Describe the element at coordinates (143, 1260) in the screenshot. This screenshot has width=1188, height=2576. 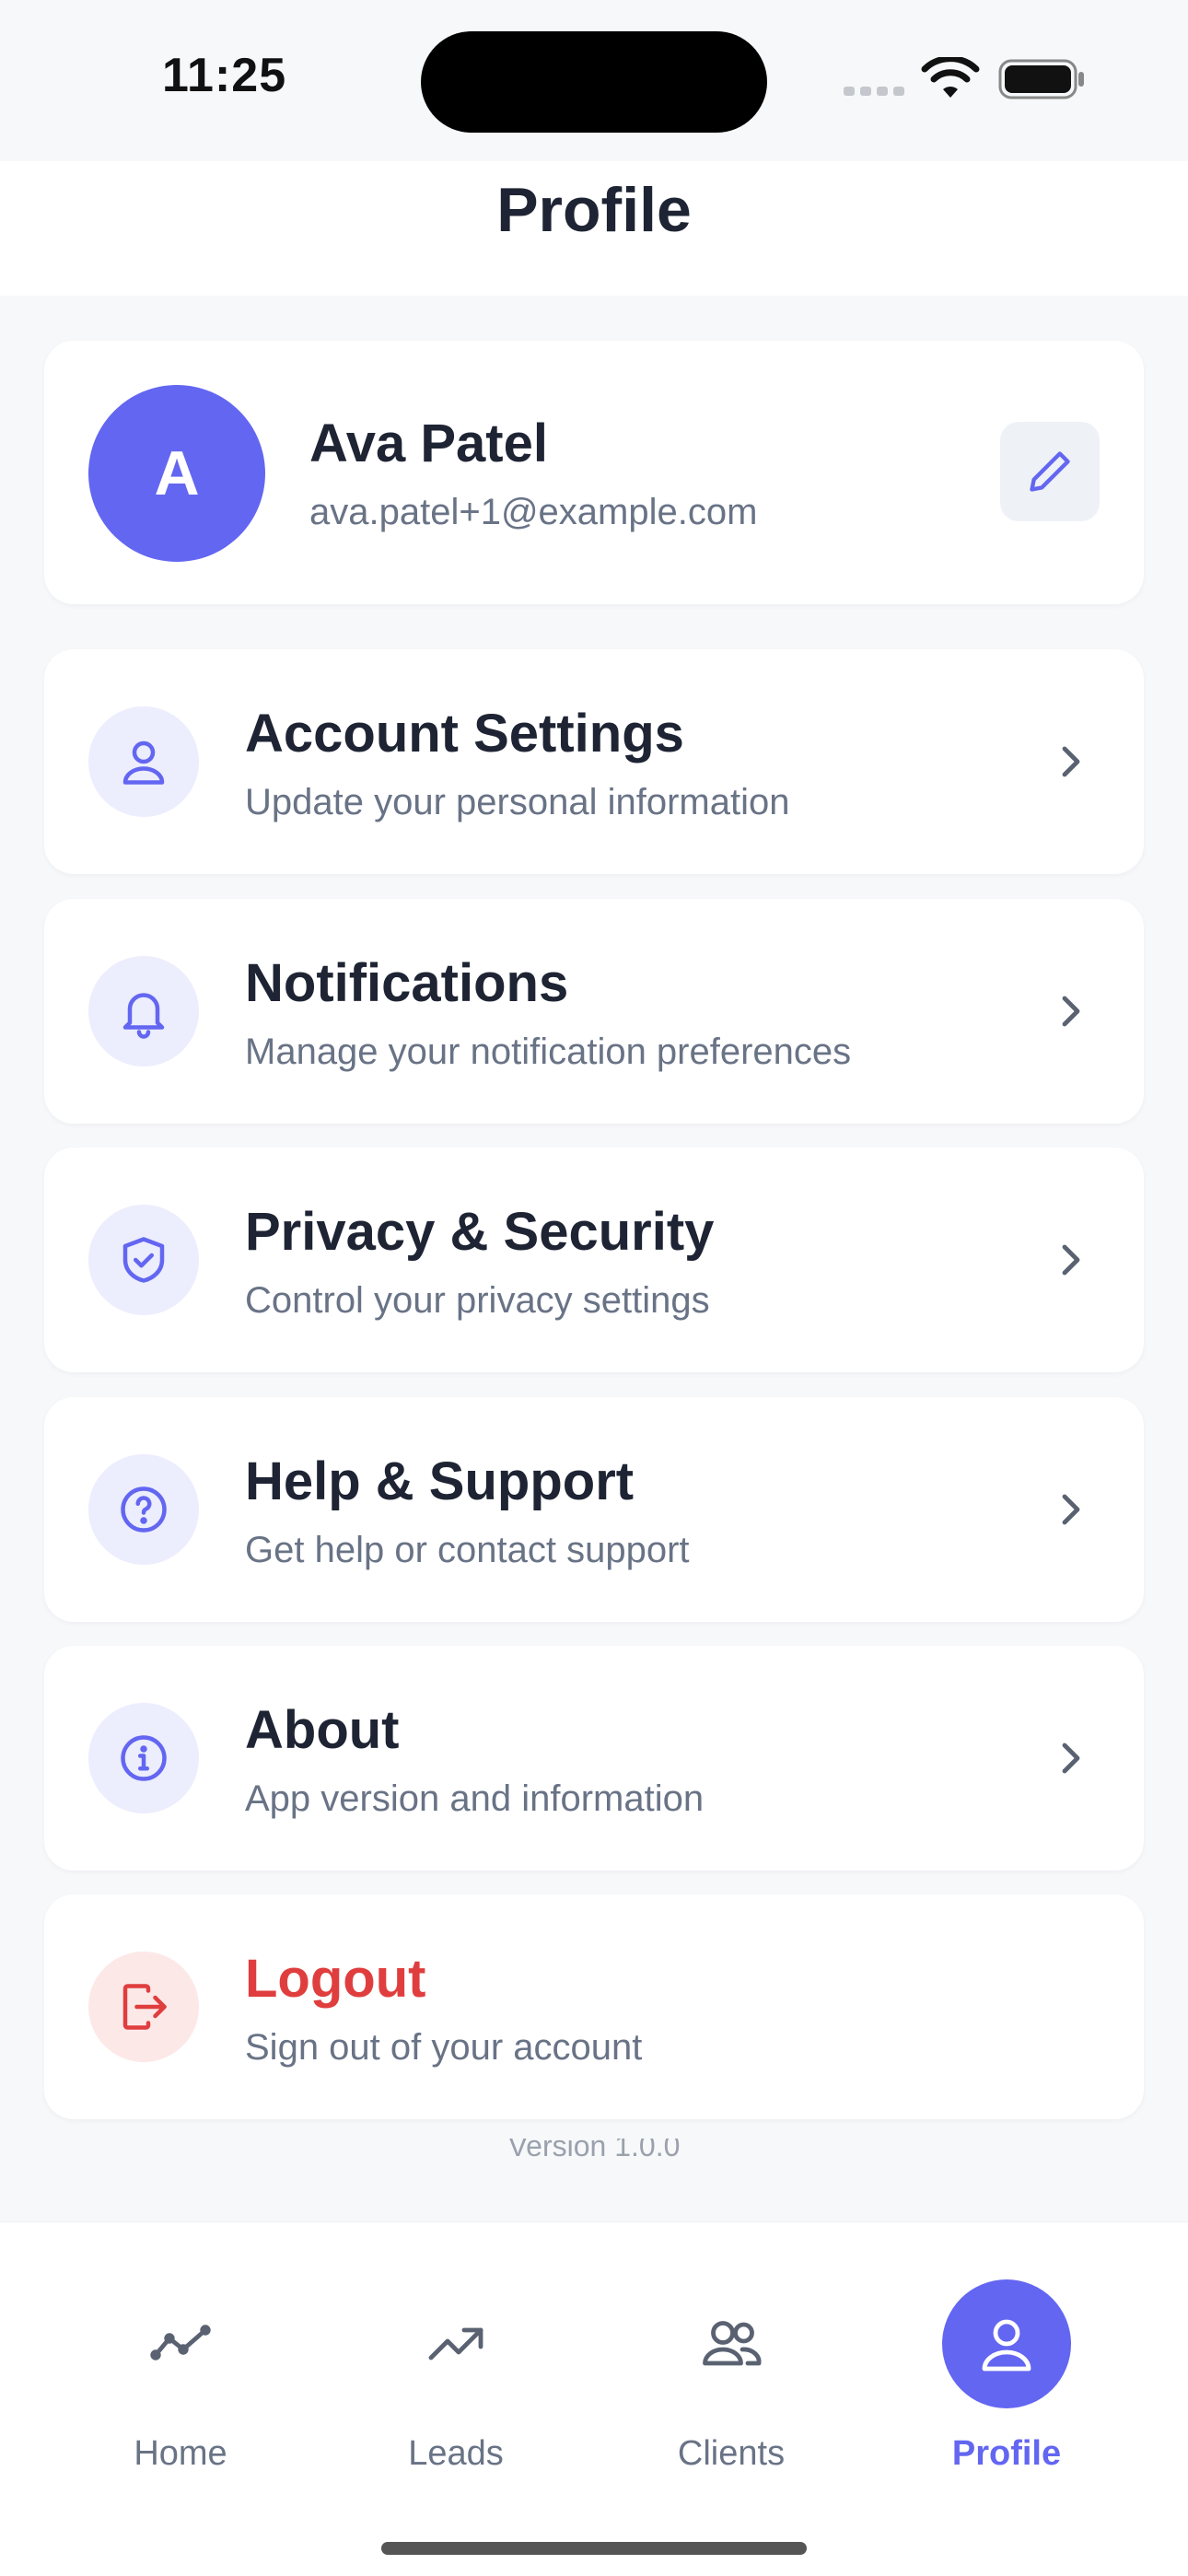
I see `shield-check-icon` at that location.